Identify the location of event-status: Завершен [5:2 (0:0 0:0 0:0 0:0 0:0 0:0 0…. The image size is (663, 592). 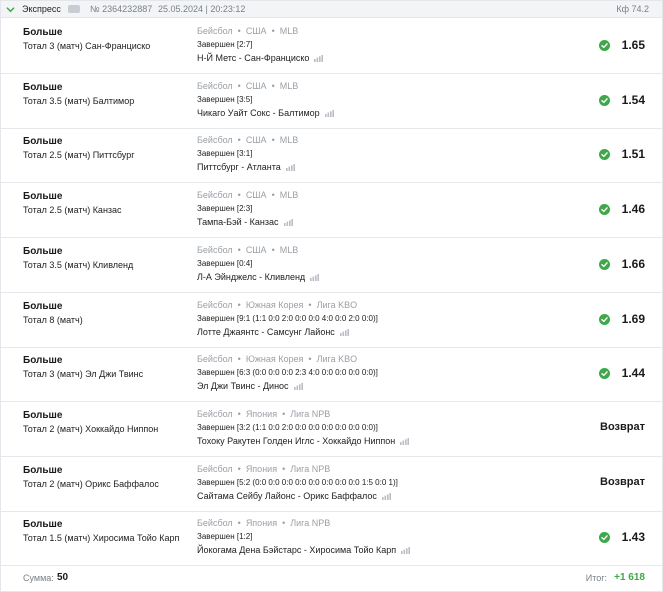
(297, 482).